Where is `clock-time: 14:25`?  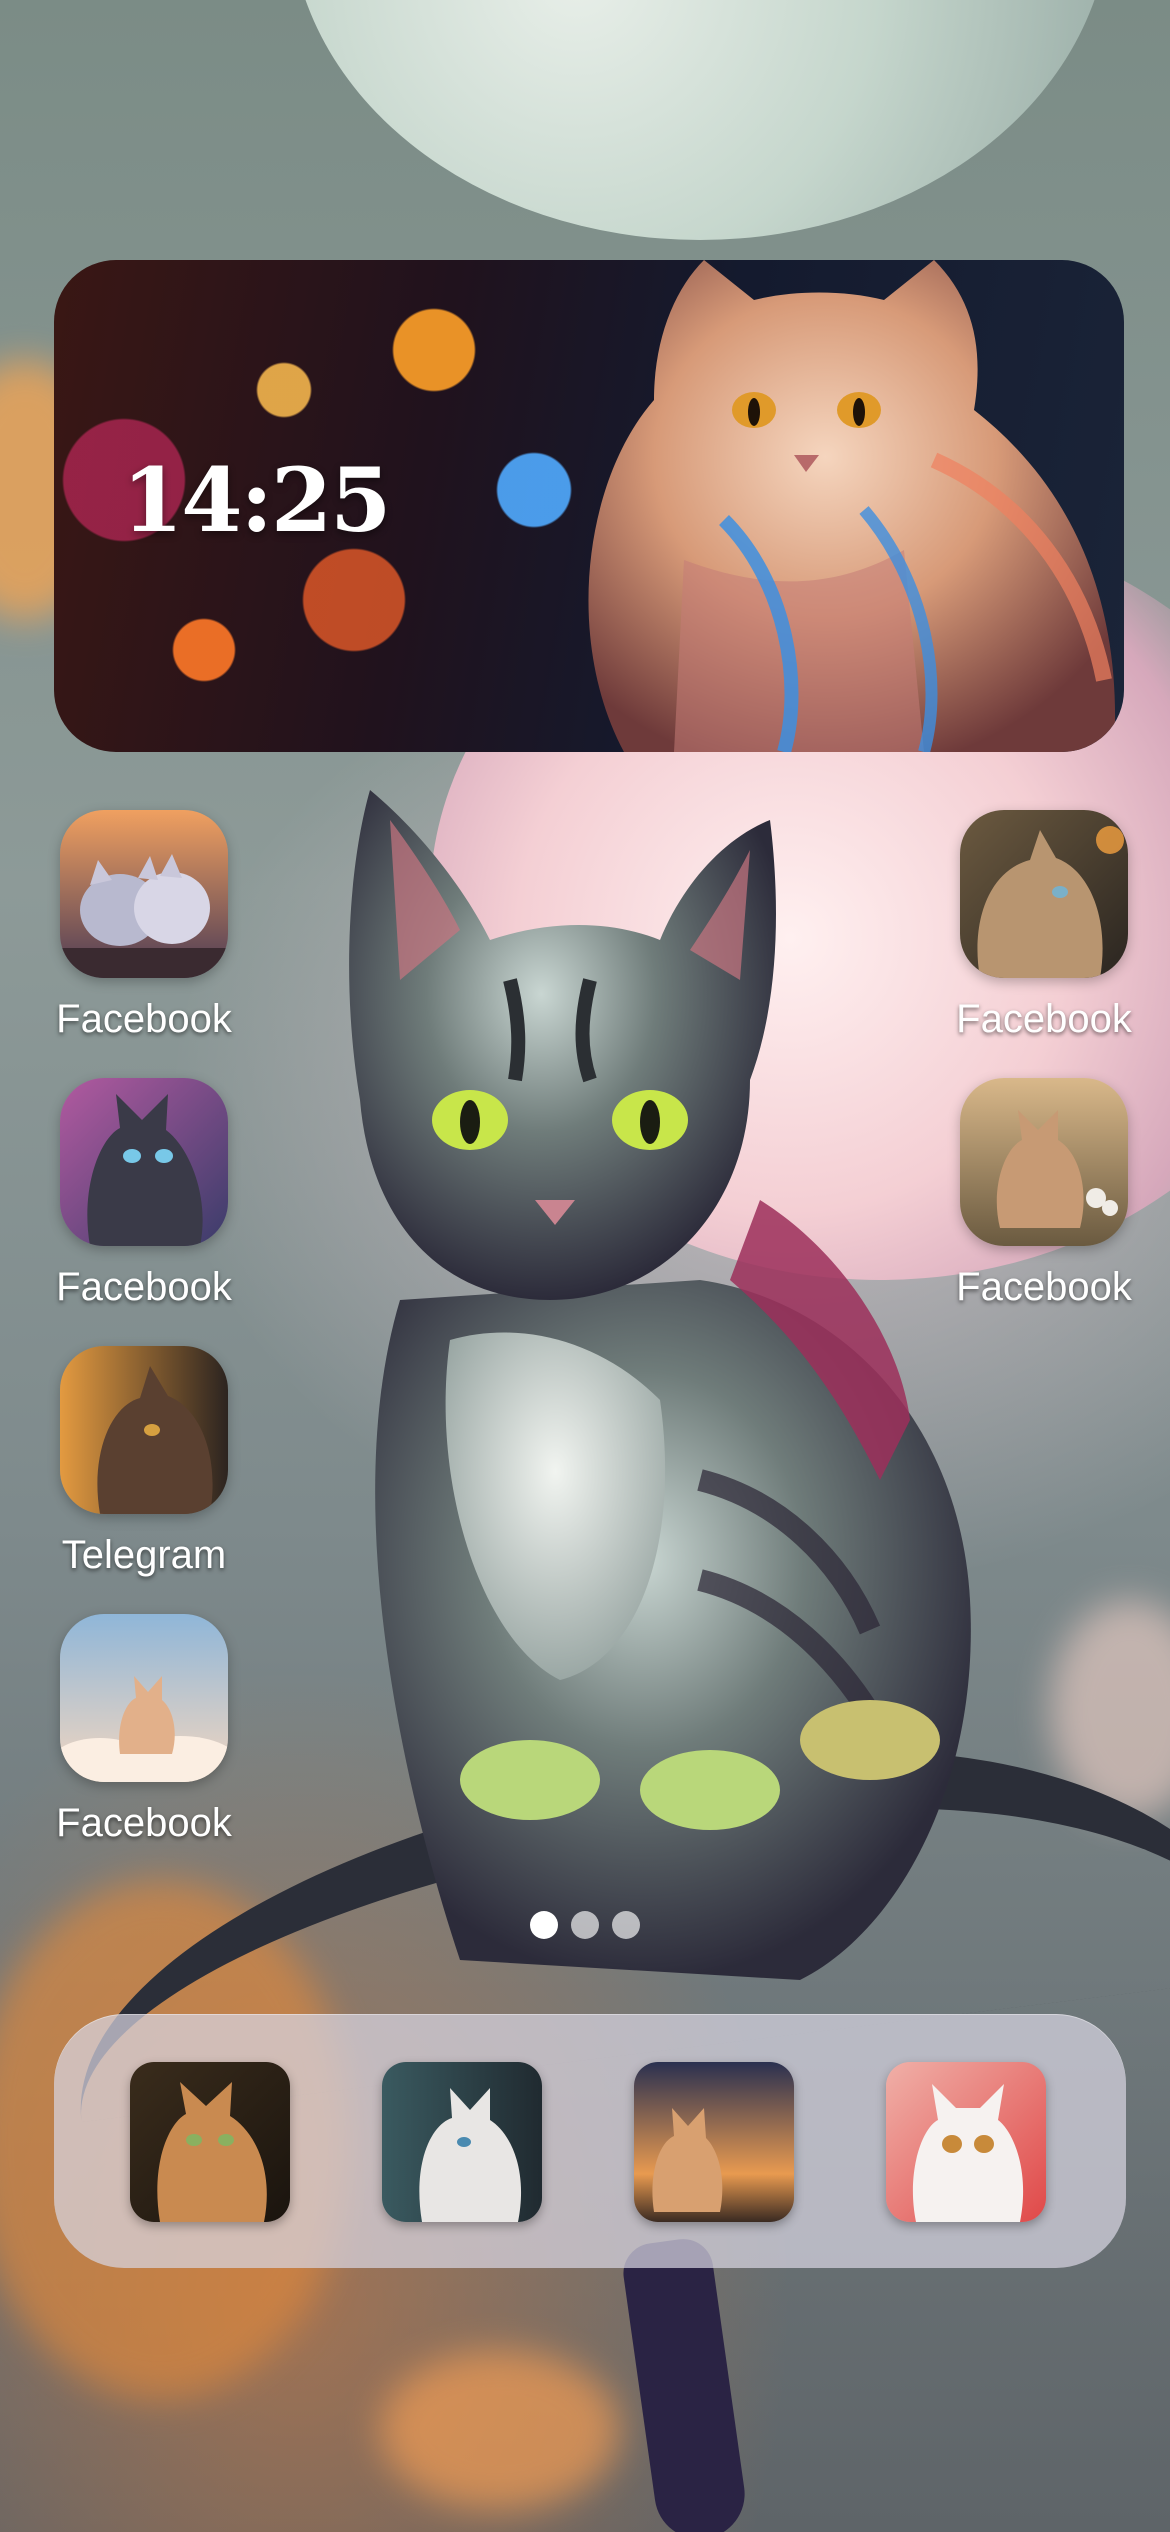
clock-time: 14:25 is located at coordinates (256, 500).